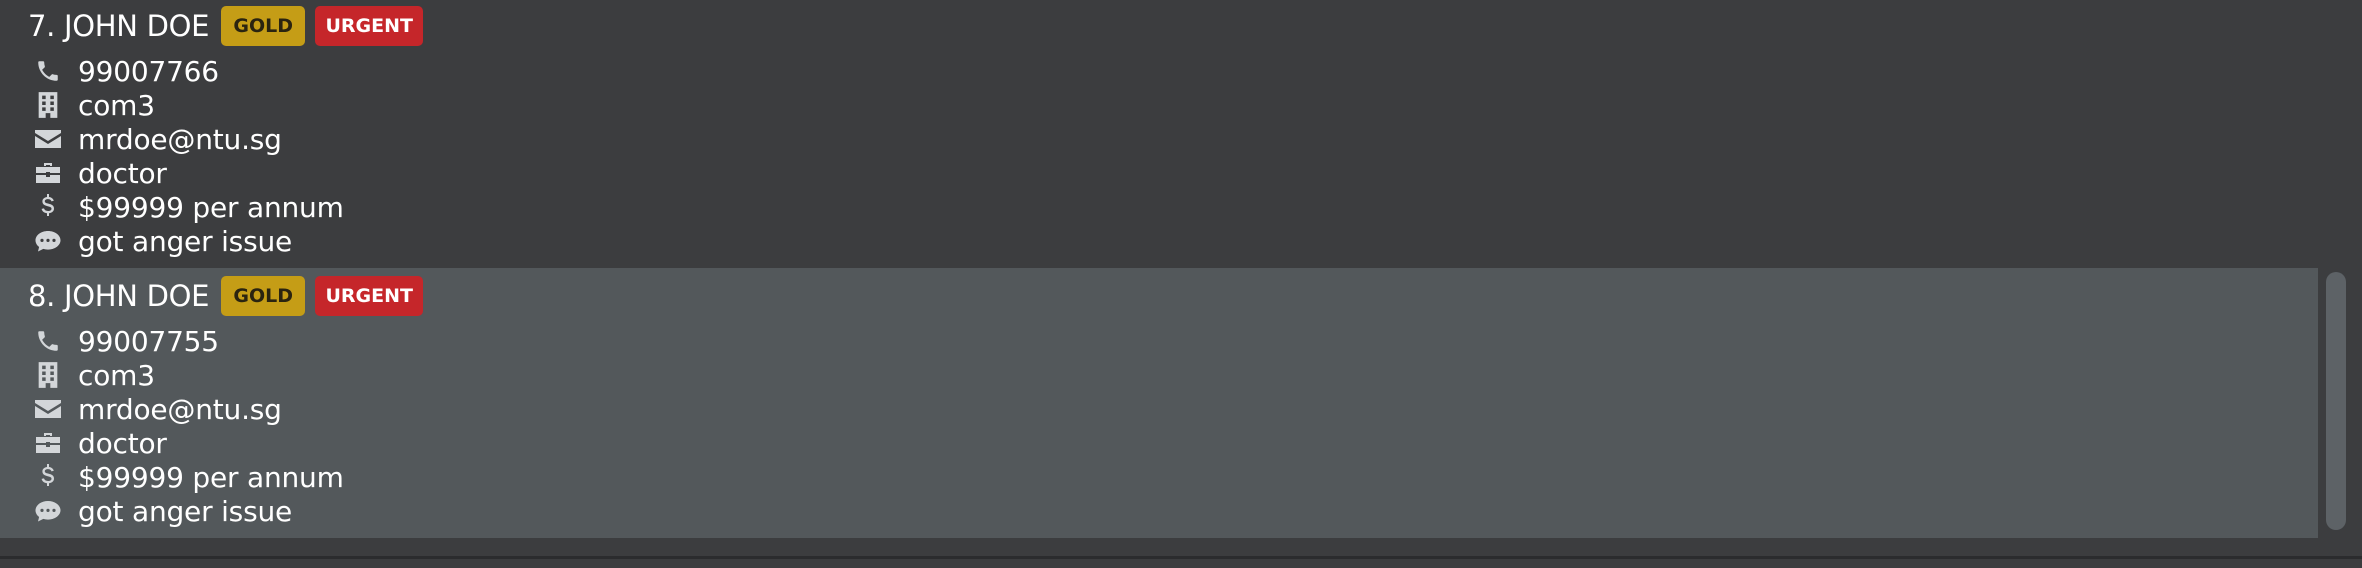 This screenshot has width=2362, height=568. Describe the element at coordinates (148, 341) in the screenshot. I see `phone-value: 99007755` at that location.